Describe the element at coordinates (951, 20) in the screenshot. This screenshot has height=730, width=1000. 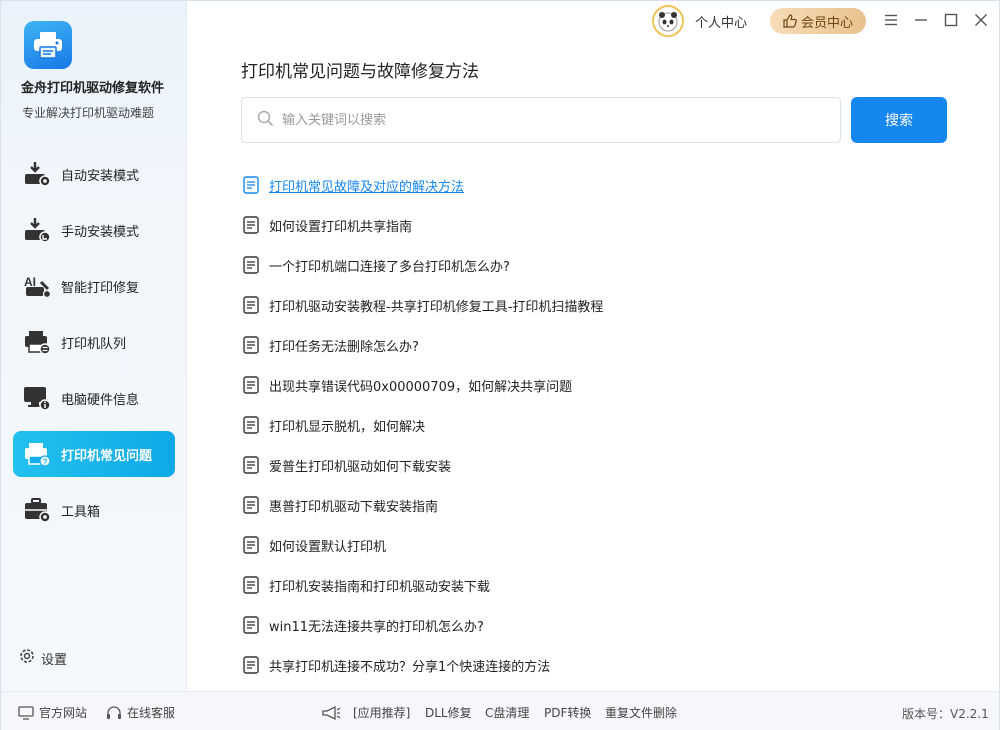
I see `maximize-icon` at that location.